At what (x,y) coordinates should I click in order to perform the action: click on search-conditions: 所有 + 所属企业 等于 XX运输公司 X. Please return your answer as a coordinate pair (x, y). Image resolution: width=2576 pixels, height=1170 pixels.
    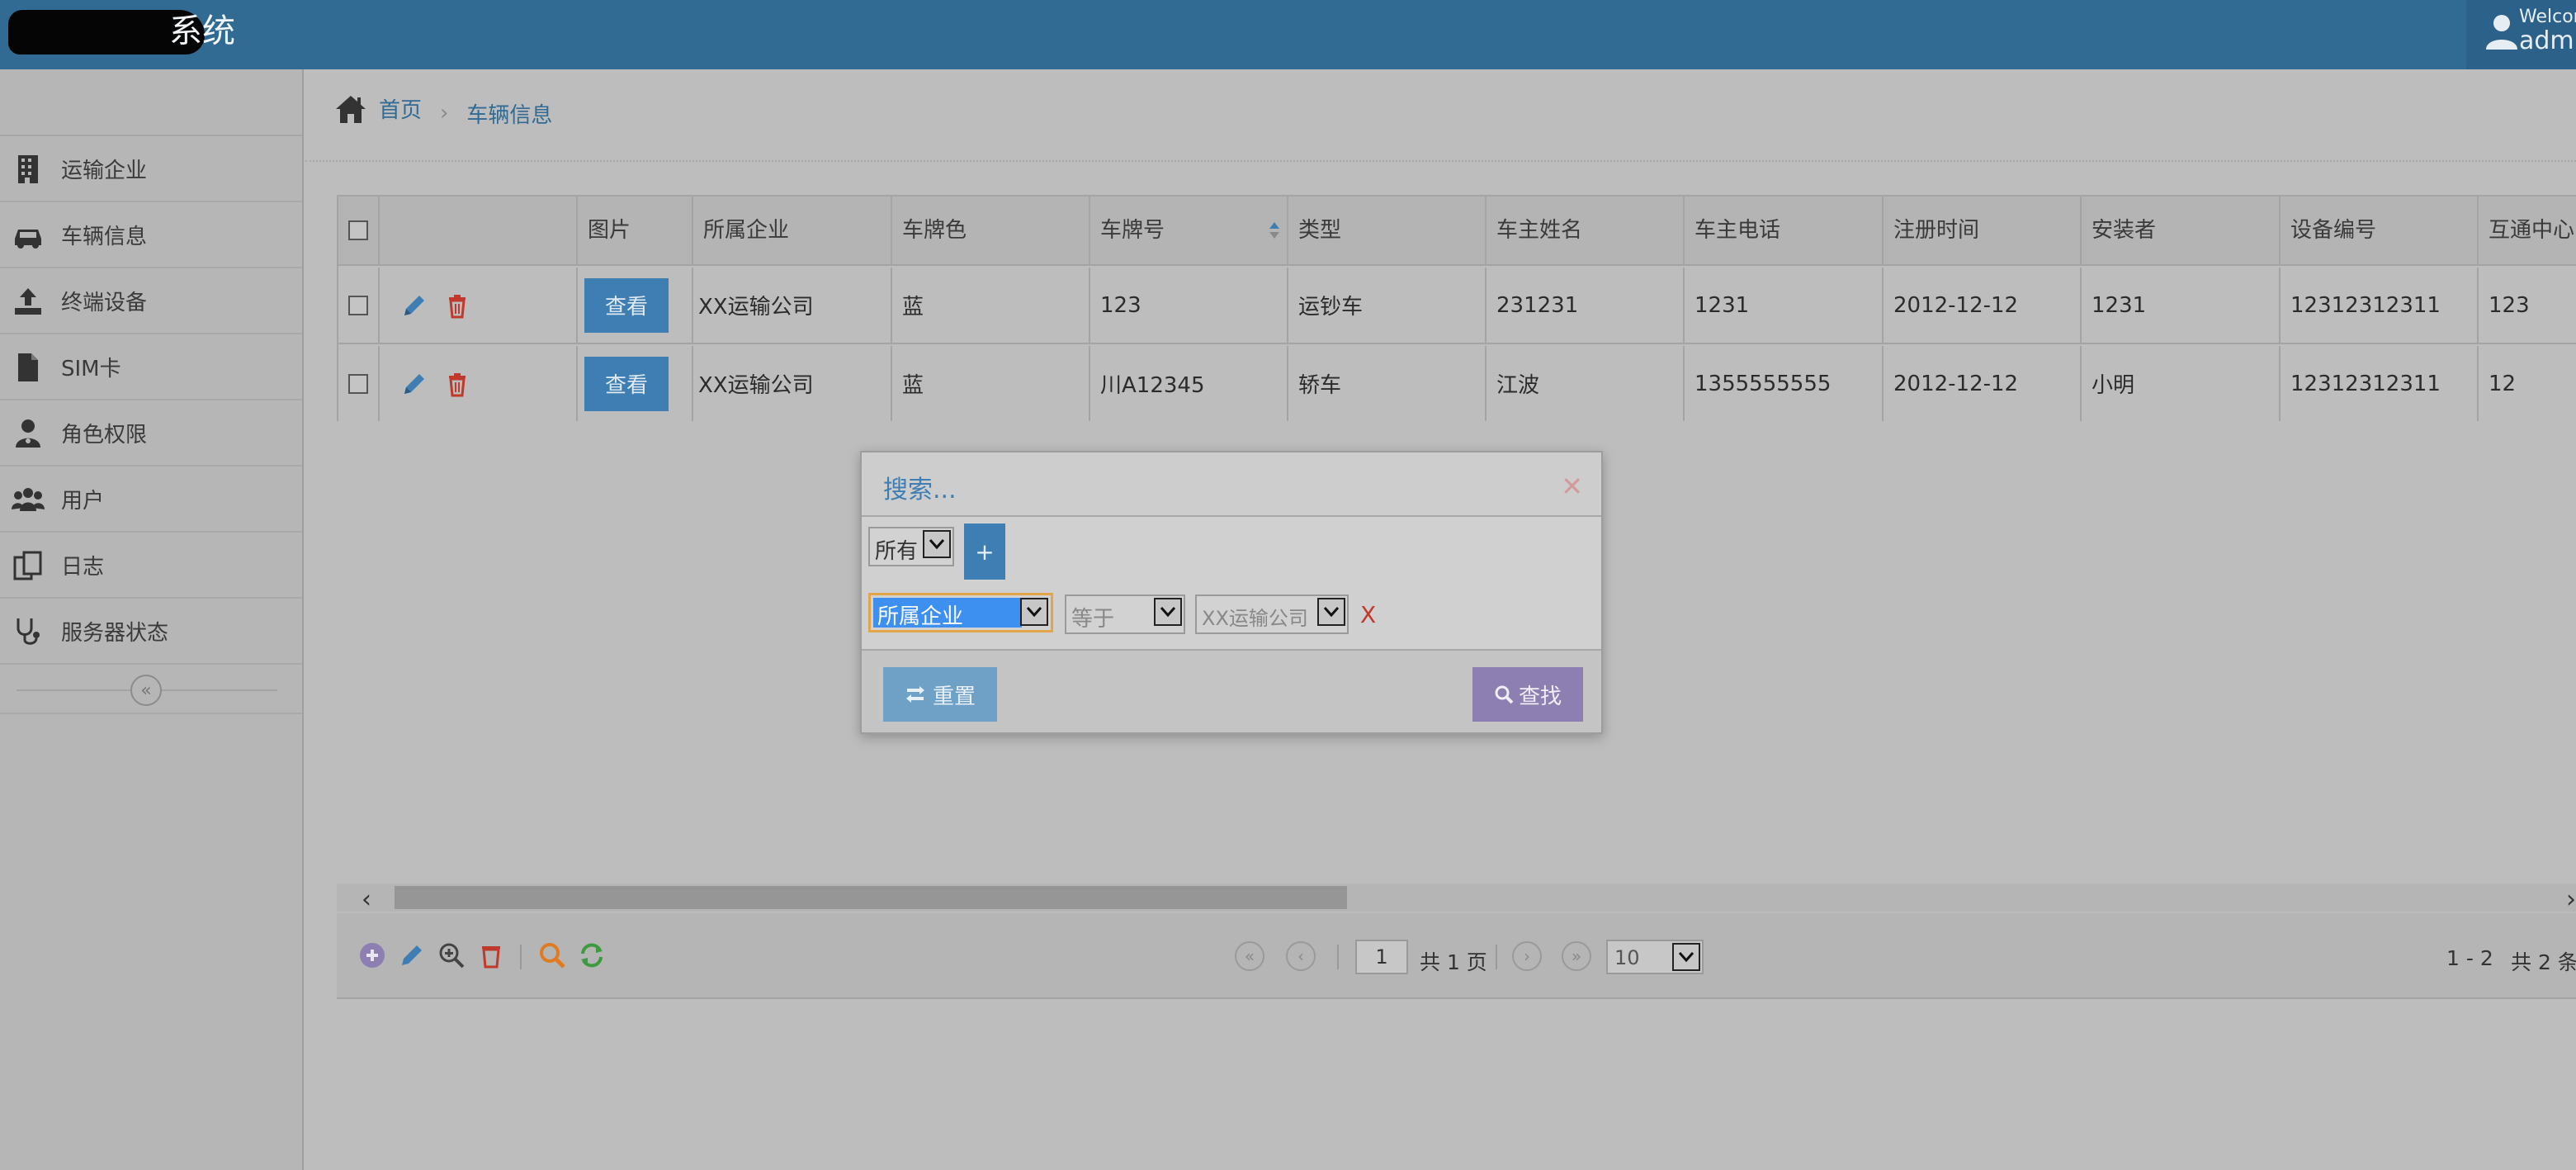
    Looking at the image, I should click on (1231, 809).